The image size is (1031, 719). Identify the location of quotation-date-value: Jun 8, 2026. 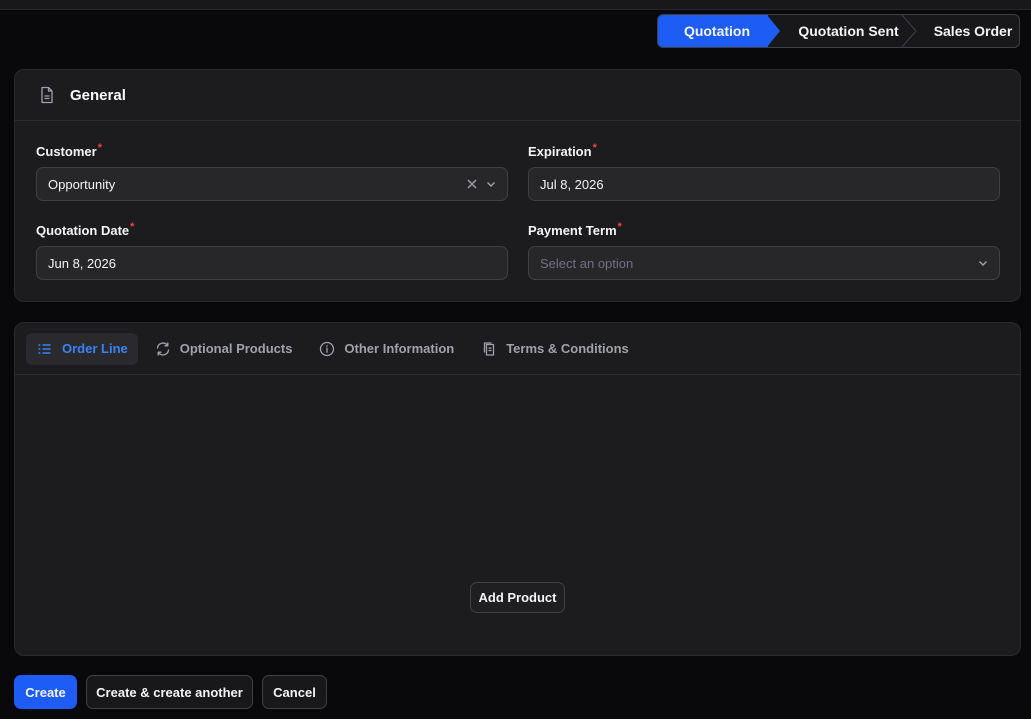
(82, 263).